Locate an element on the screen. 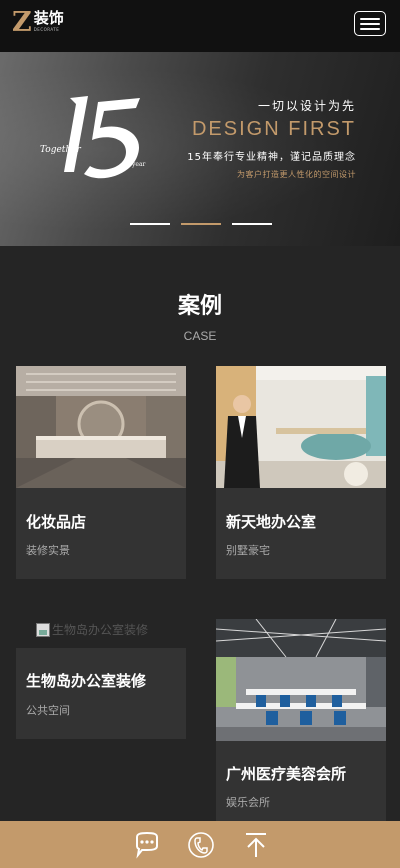 The width and height of the screenshot is (400, 868). section-subtitle: CASE is located at coordinates (200, 336).